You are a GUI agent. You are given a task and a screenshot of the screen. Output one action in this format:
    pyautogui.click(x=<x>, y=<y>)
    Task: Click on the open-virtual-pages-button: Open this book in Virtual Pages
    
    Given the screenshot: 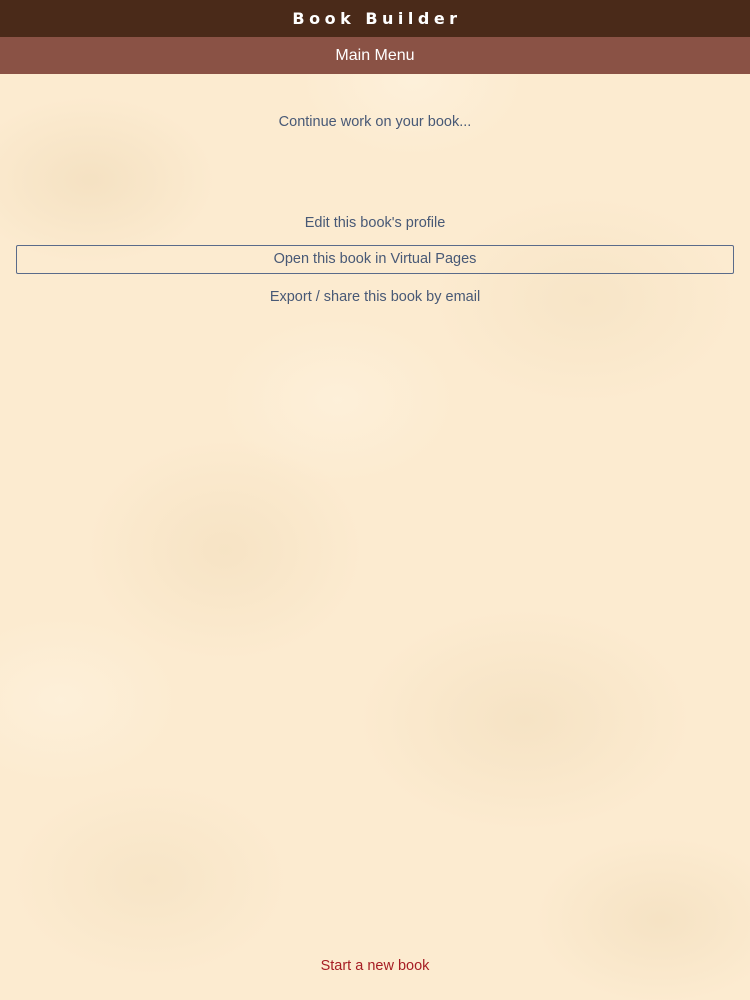 What is the action you would take?
    pyautogui.click(x=375, y=259)
    